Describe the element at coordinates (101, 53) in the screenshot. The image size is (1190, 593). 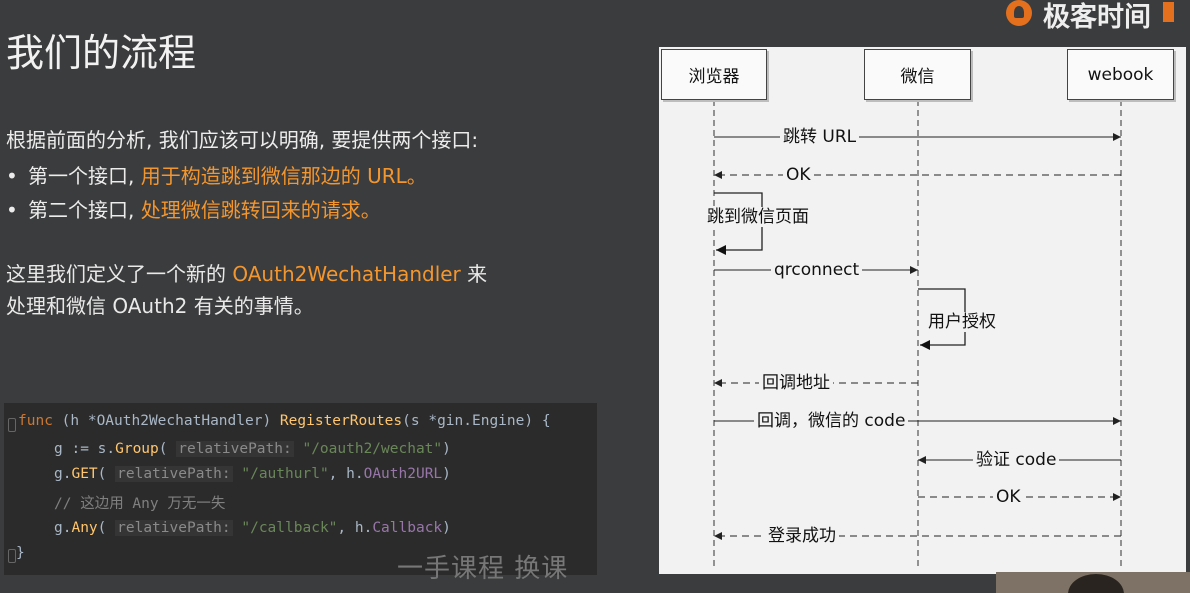
I see `page-title: 我们的流程` at that location.